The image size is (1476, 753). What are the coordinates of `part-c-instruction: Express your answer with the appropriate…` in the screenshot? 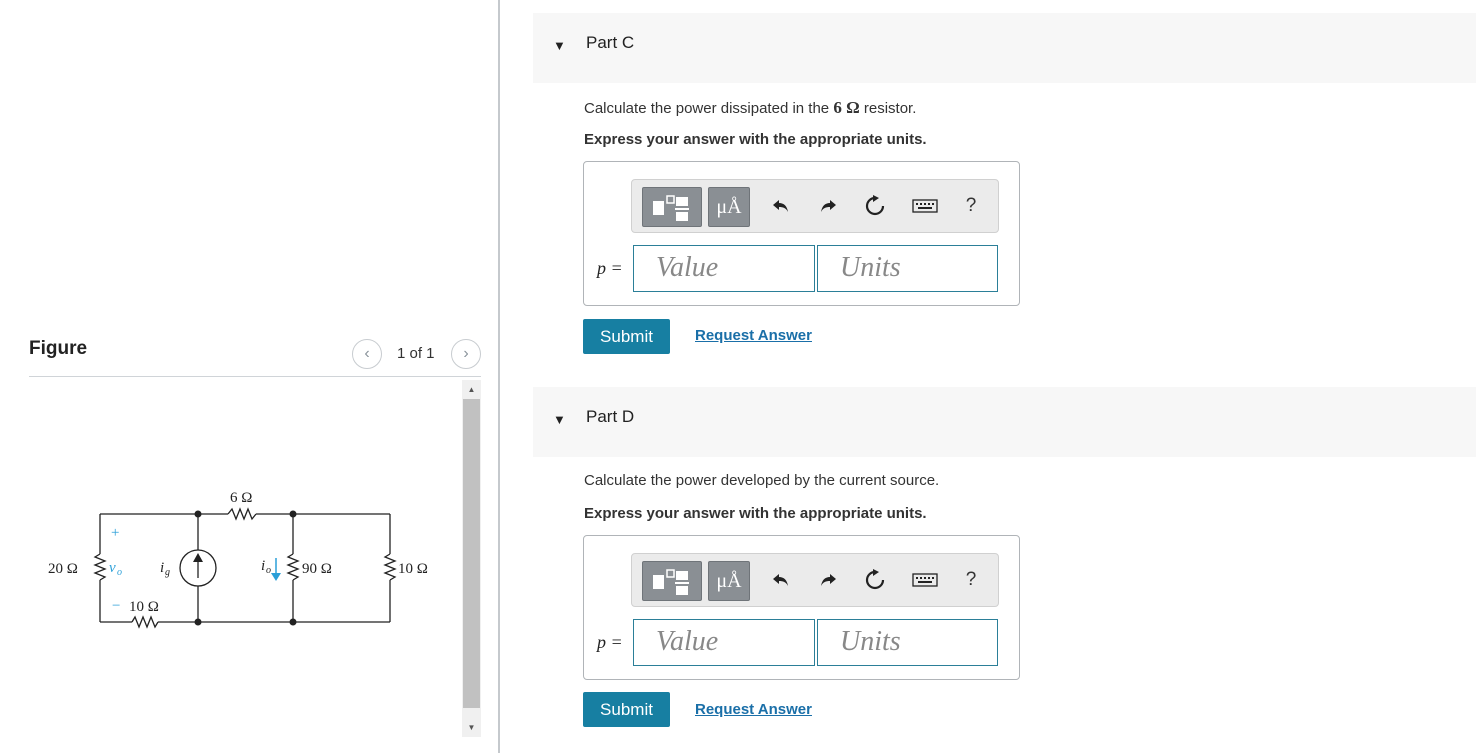 It's located at (755, 139).